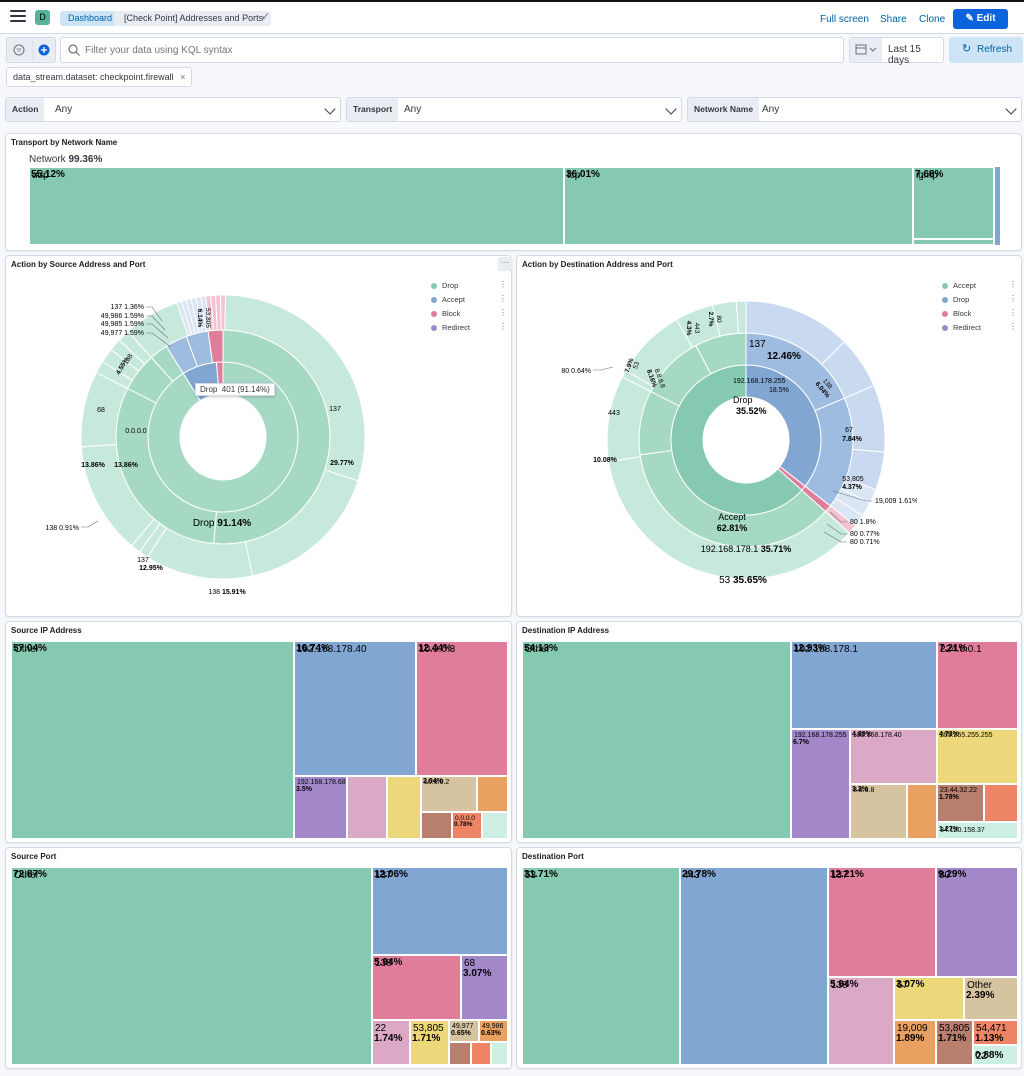 This screenshot has height=1076, width=1024. Describe the element at coordinates (844, 19) in the screenshot. I see `full-screen-link: Full screen` at that location.